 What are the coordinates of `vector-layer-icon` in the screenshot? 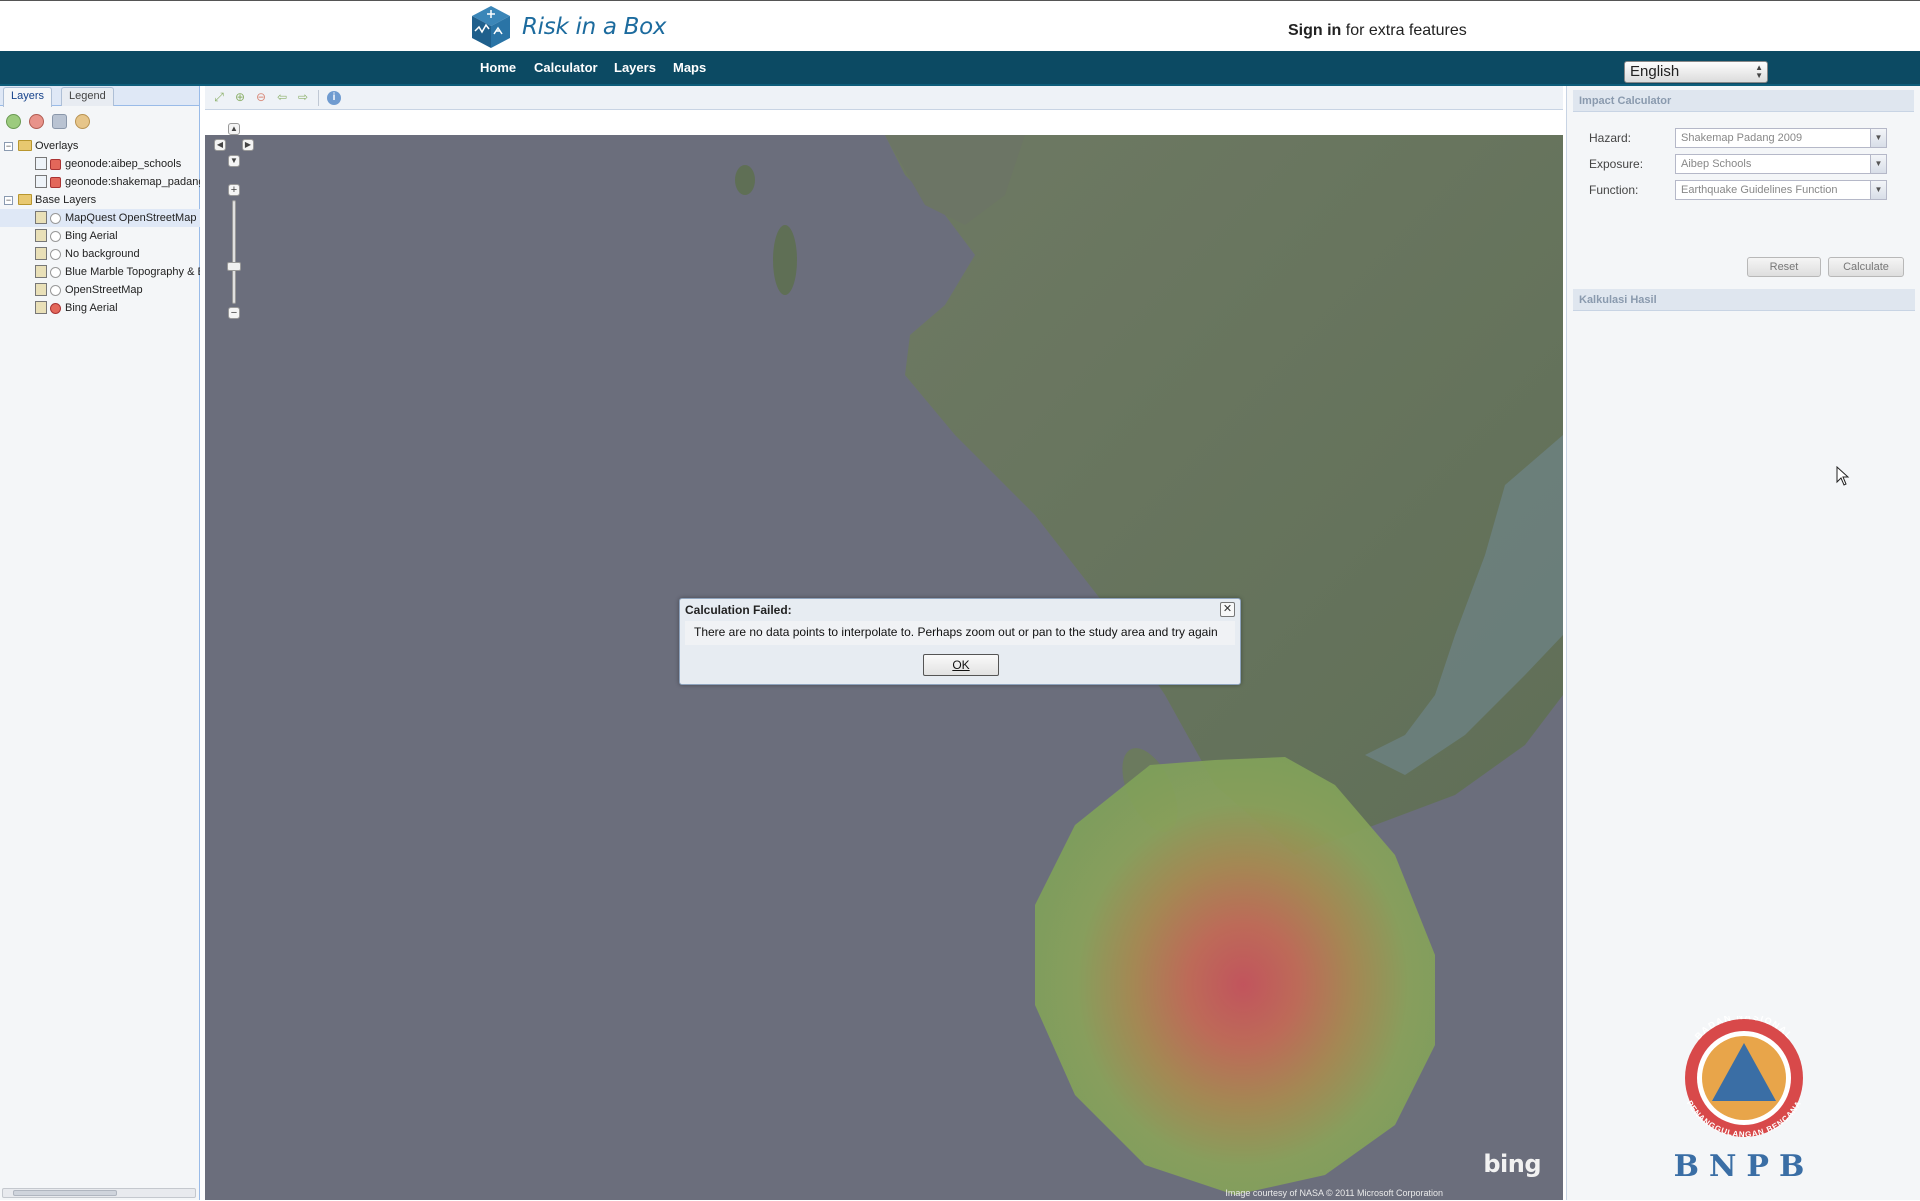 It's located at (41, 163).